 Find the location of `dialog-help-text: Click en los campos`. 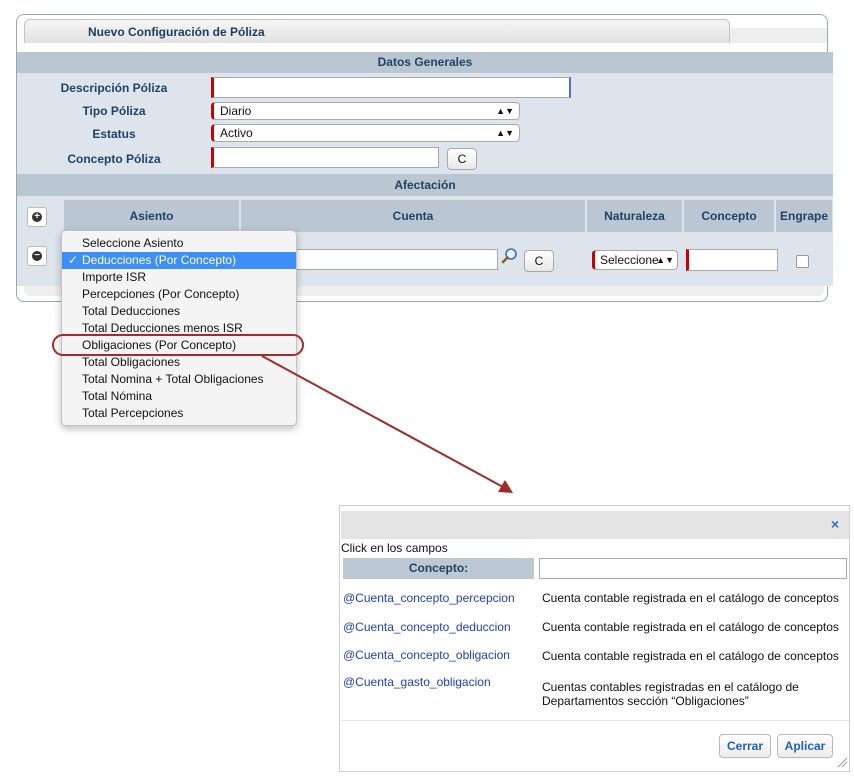

dialog-help-text: Click en los campos is located at coordinates (394, 548).